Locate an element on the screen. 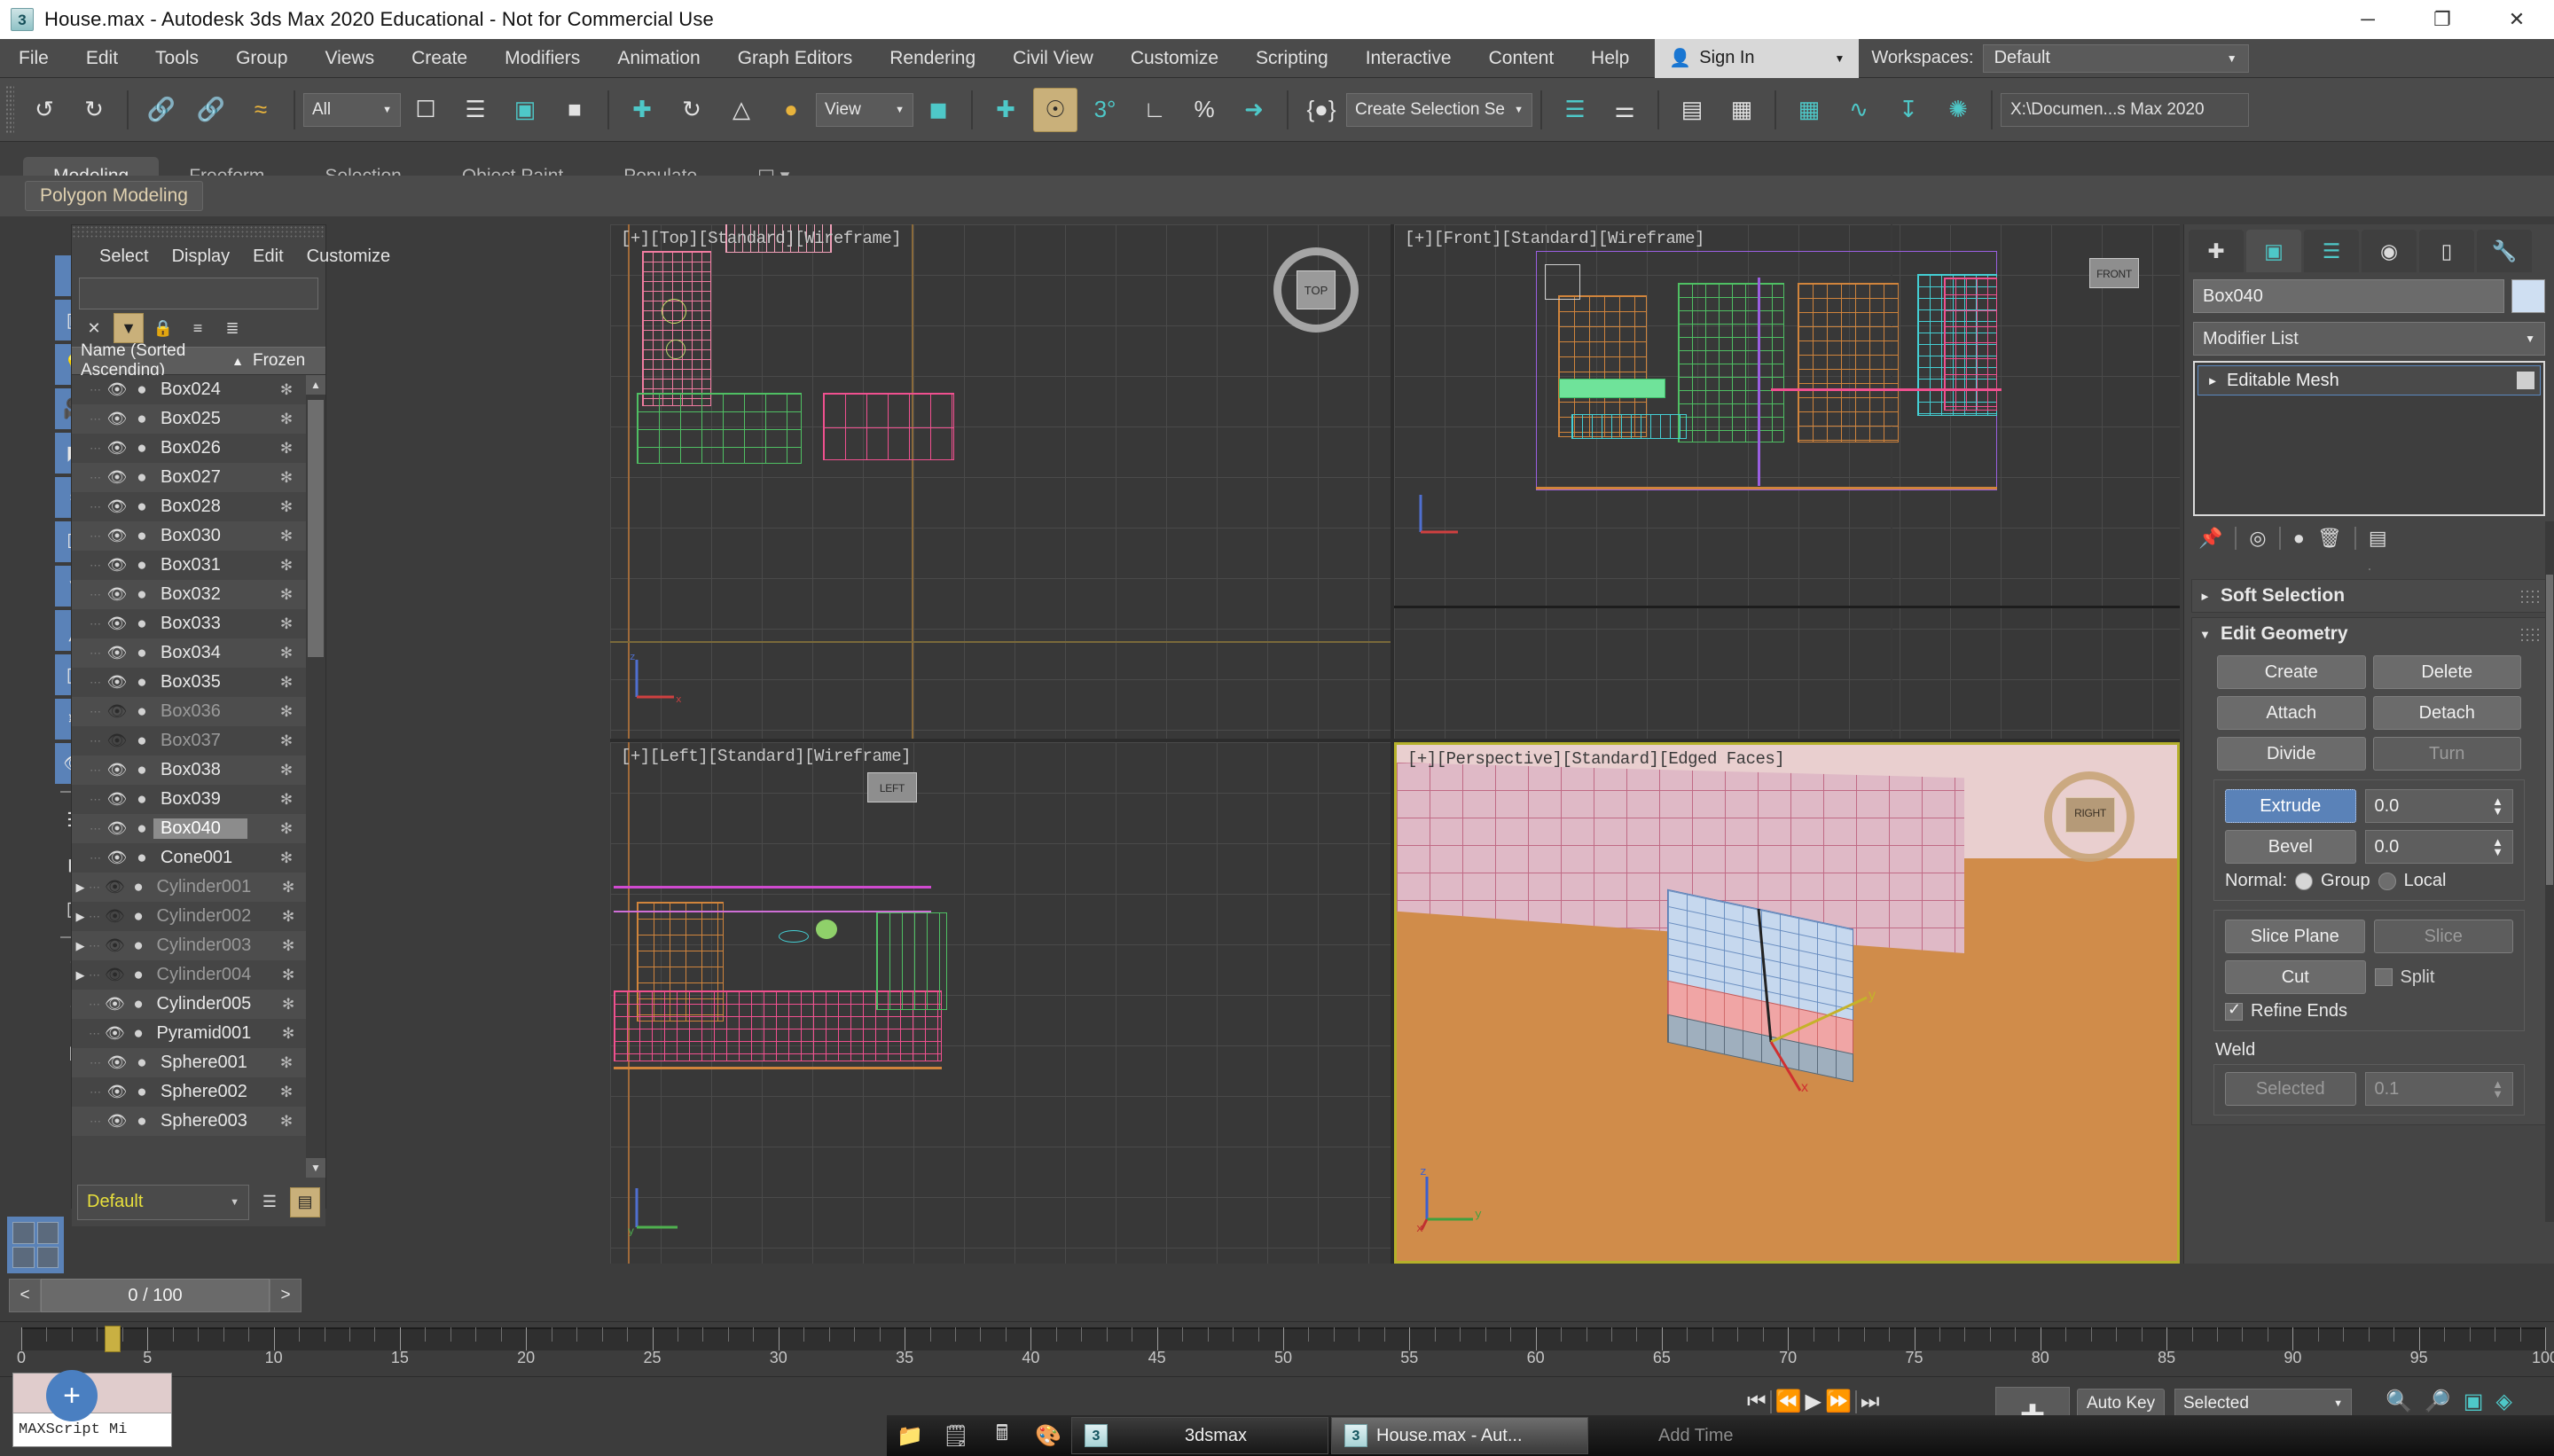 The height and width of the screenshot is (1456, 2554). configure-modifier-sets-icon: ▤ is located at coordinates (2378, 538).